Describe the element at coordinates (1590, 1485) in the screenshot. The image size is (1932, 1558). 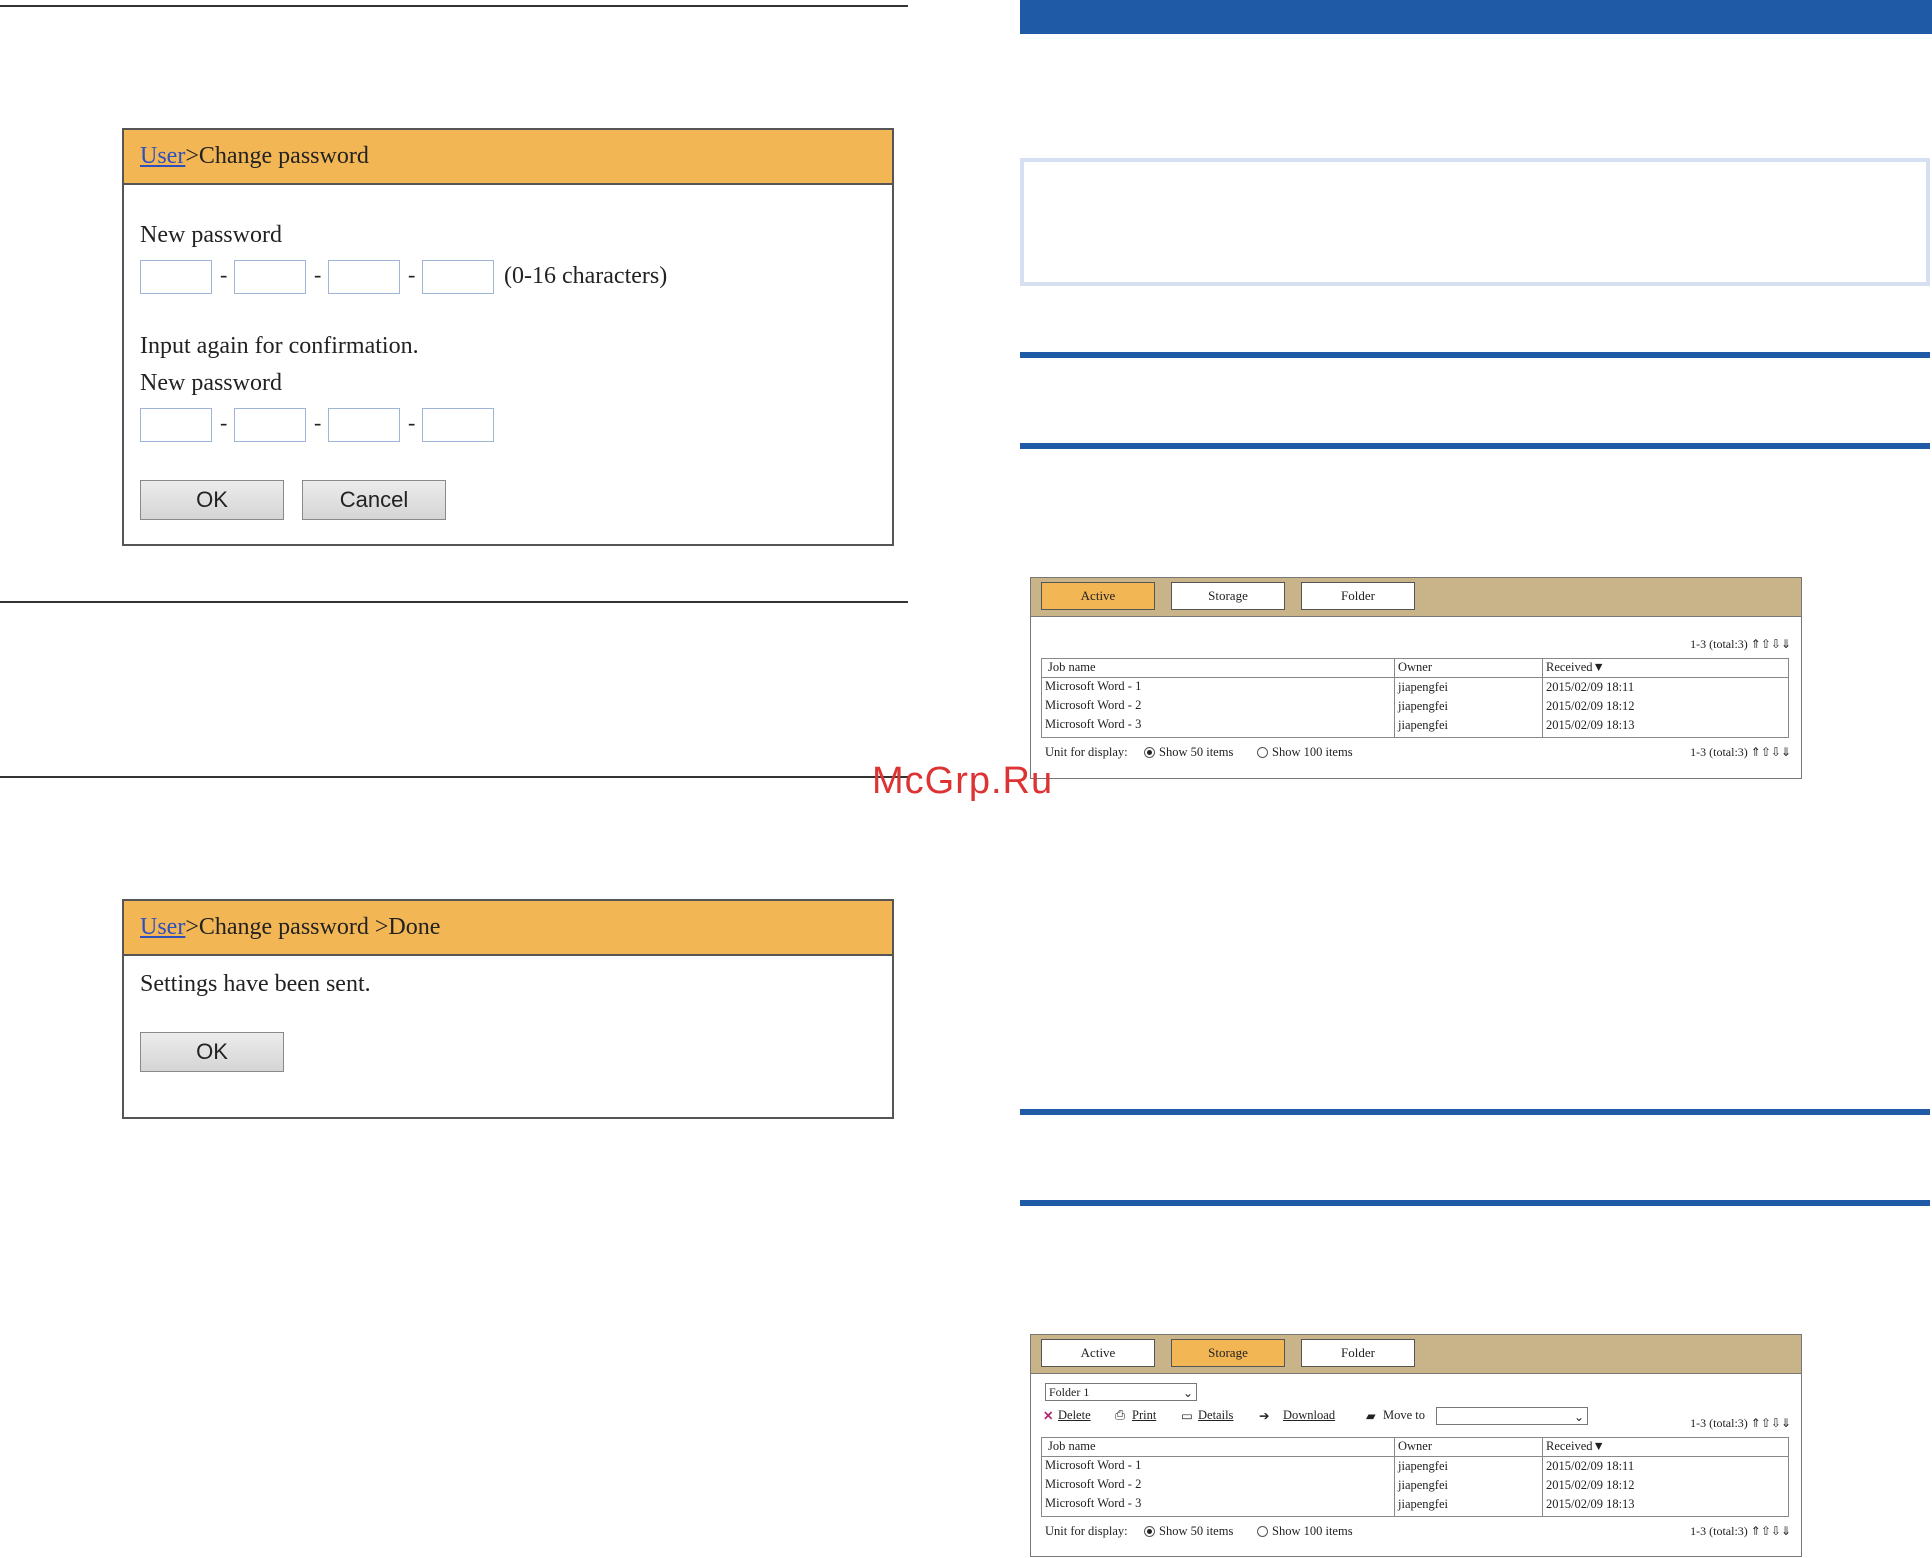
I see `table-row-received: 2015/02/09 18:12` at that location.